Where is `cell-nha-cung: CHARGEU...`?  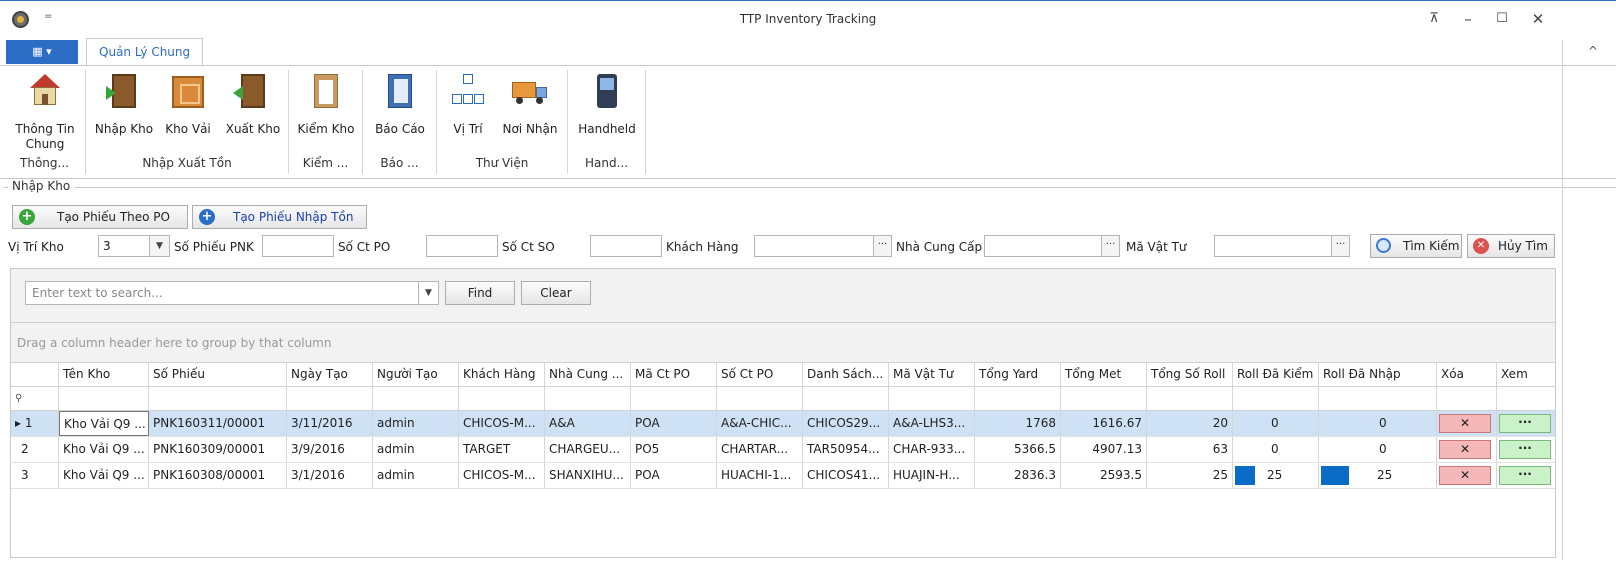
cell-nha-cung: CHARGEU... is located at coordinates (588, 449).